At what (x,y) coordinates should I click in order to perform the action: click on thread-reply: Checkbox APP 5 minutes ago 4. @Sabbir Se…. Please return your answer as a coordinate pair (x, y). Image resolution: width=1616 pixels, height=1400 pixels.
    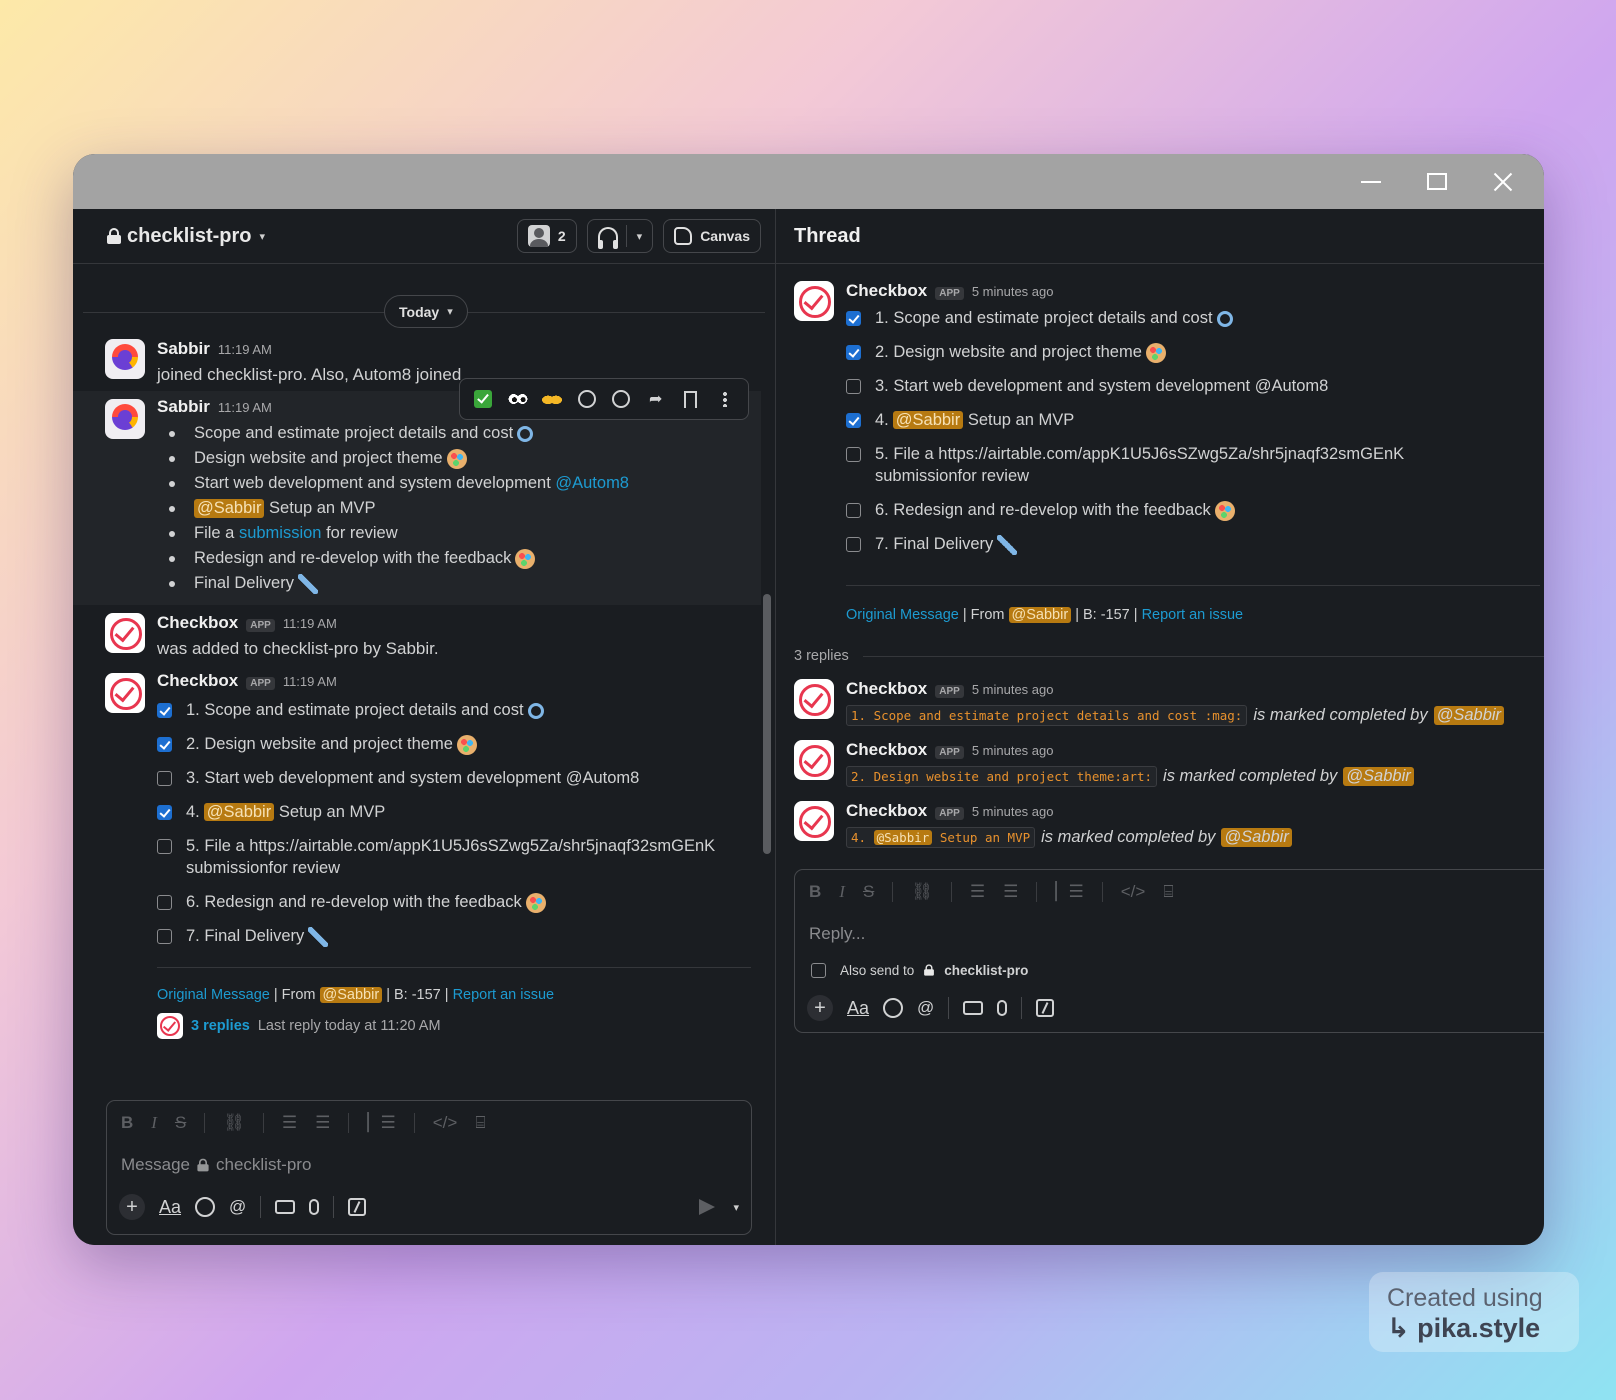
    Looking at the image, I should click on (1146, 827).